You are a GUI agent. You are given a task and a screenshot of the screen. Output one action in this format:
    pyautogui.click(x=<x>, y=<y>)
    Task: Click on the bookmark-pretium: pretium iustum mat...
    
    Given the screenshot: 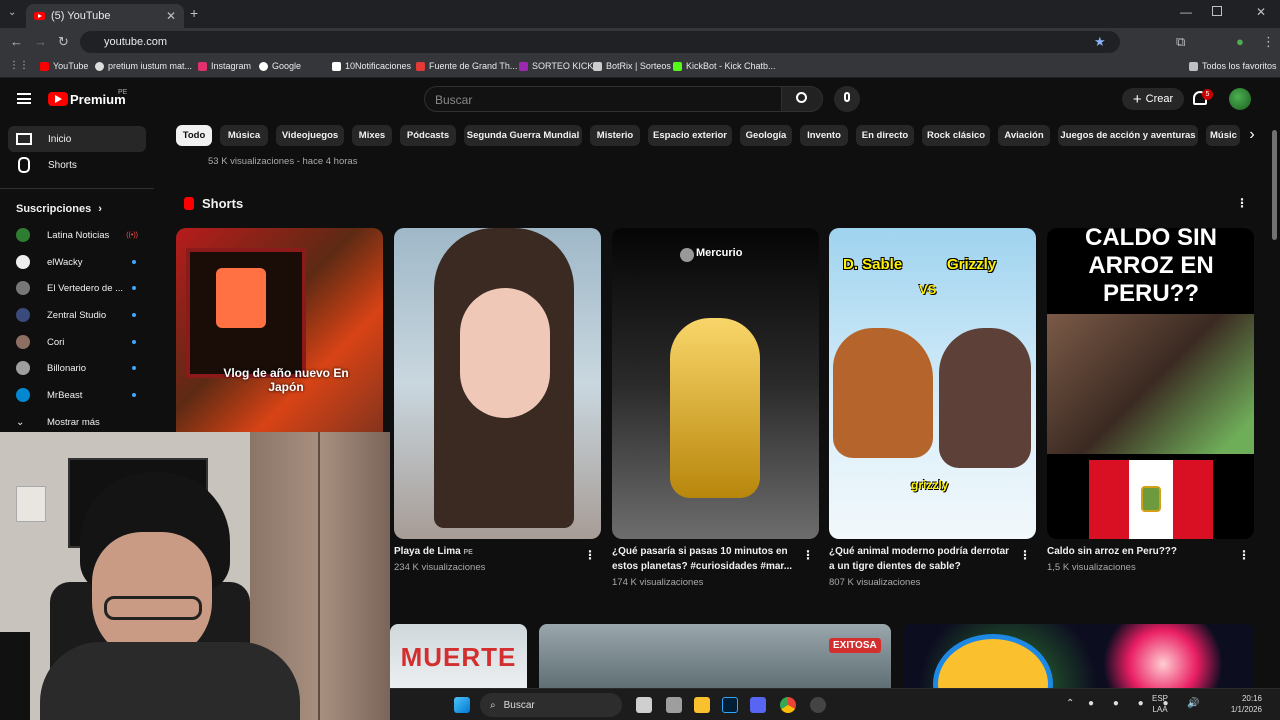 What is the action you would take?
    pyautogui.click(x=143, y=66)
    